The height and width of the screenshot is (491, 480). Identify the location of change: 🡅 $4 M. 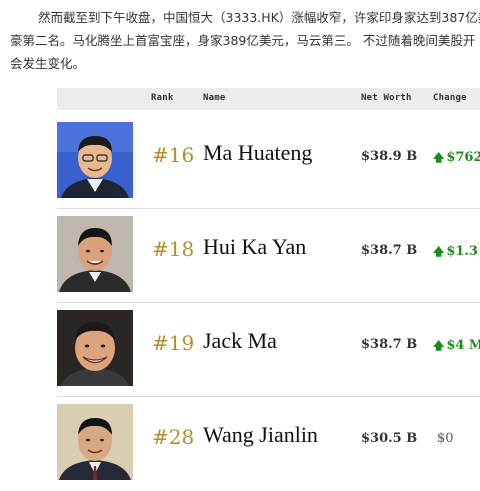
(456, 346).